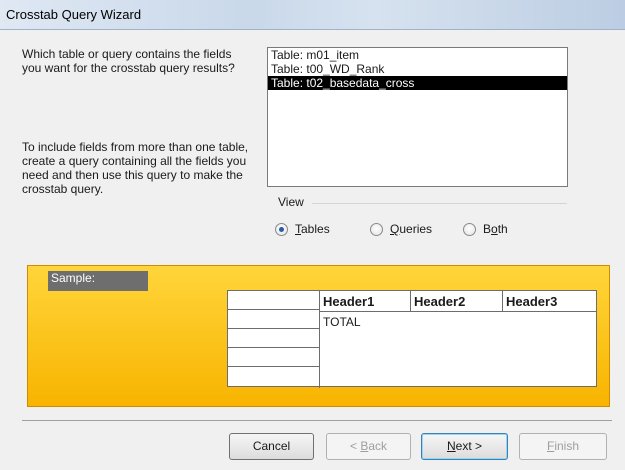 The width and height of the screenshot is (625, 470). I want to click on title-bar: Crosstab Query Wizard, so click(312, 15).